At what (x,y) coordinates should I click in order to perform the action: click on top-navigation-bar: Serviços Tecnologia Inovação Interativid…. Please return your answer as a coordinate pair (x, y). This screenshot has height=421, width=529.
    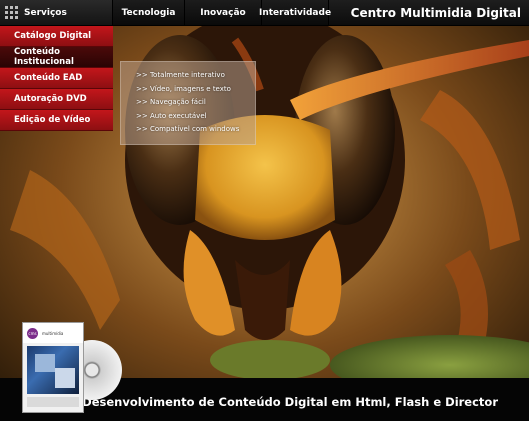
    Looking at the image, I should click on (264, 13).